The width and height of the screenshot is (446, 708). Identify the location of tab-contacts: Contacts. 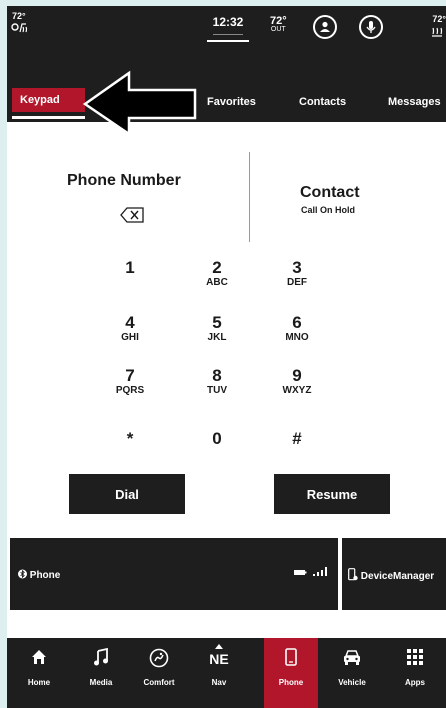
(322, 102).